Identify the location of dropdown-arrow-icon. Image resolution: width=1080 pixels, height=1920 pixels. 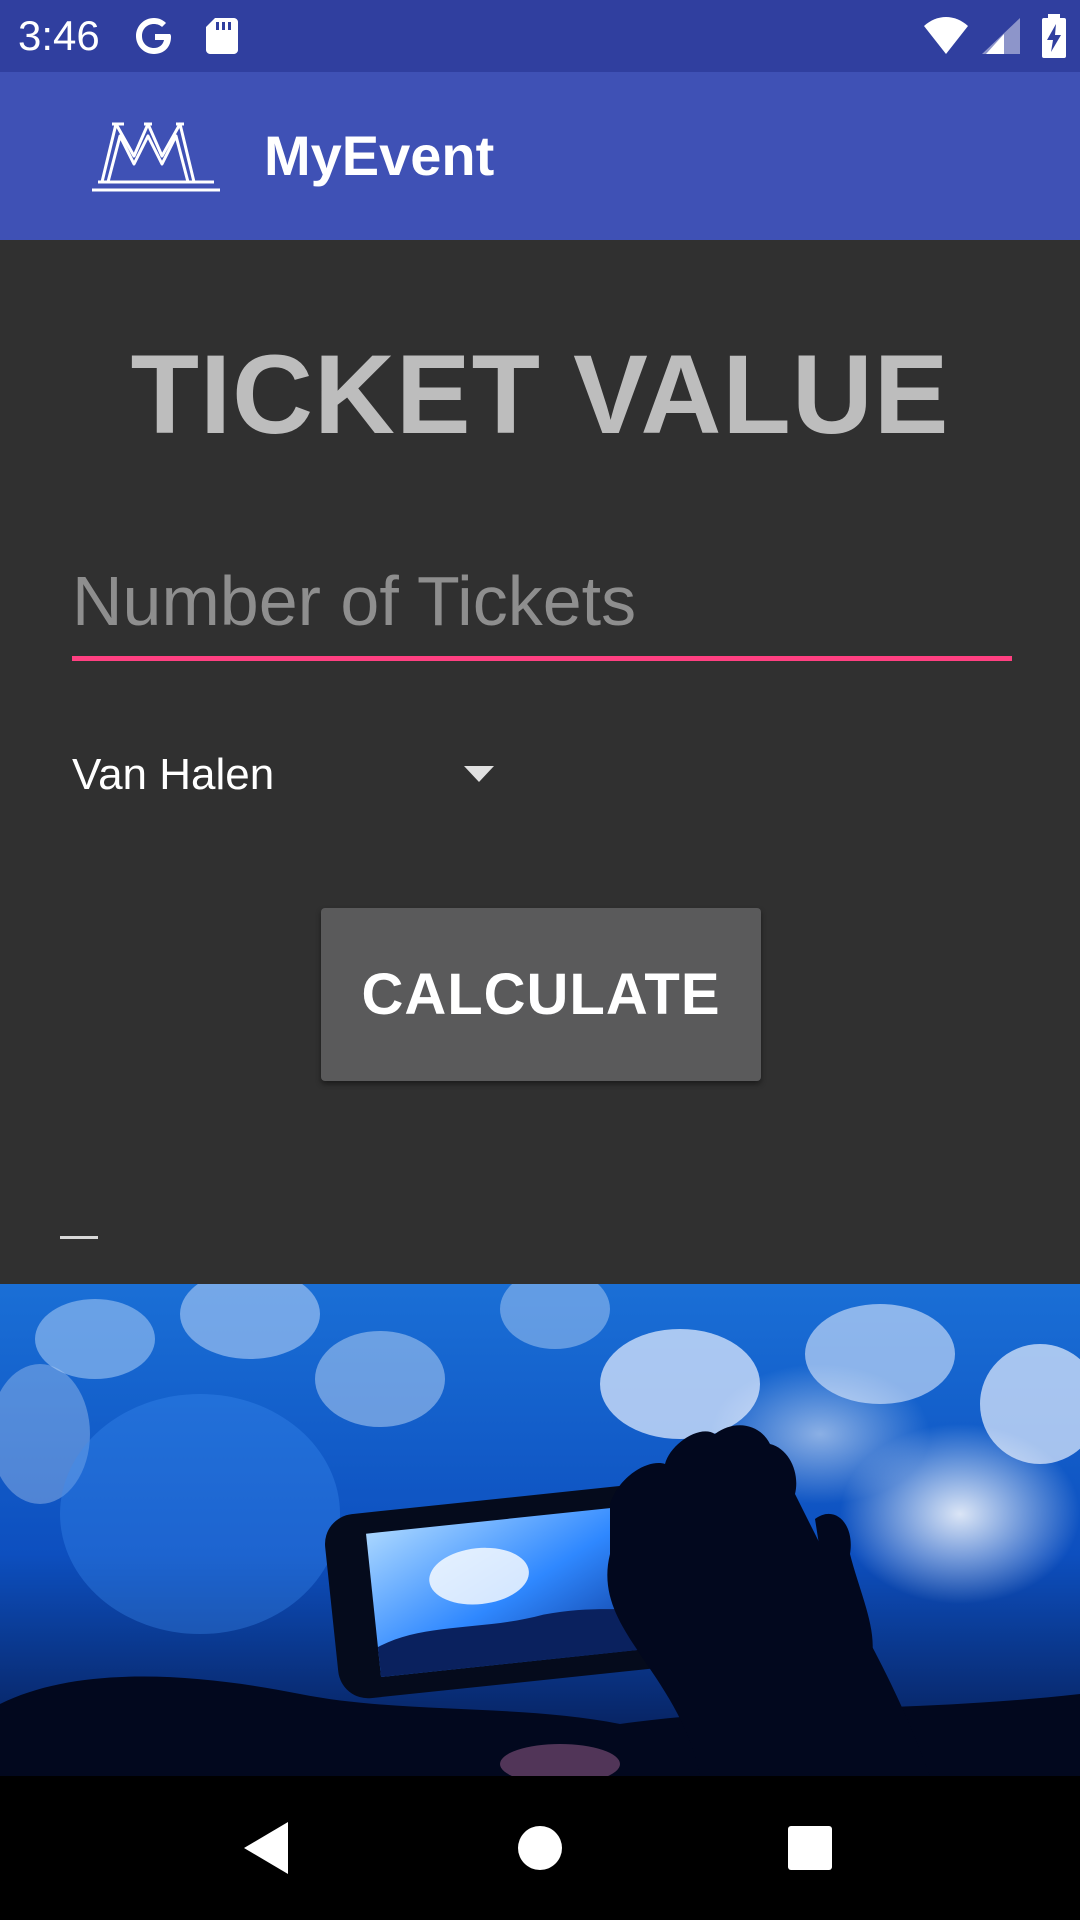
(479, 774).